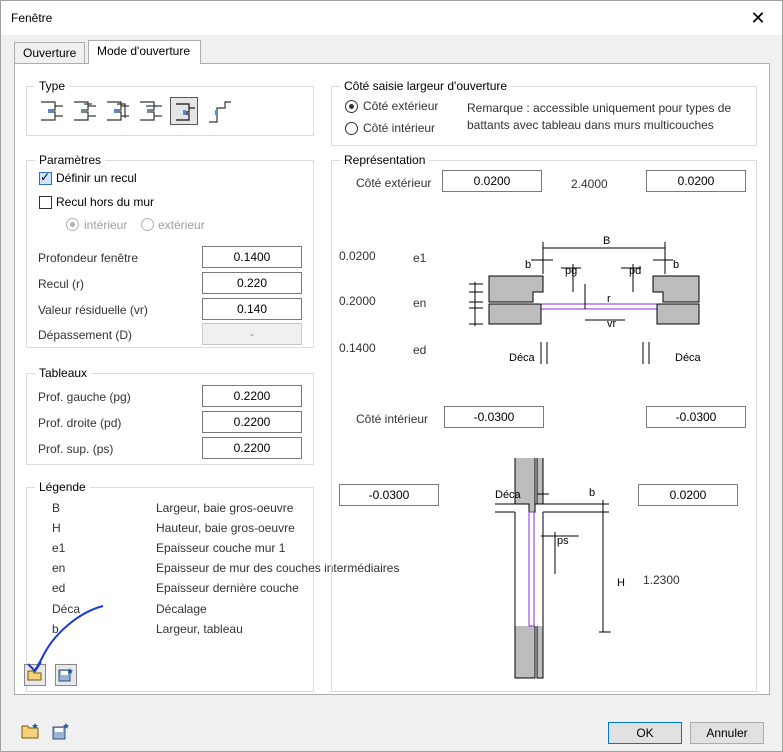 Image resolution: width=783 pixels, height=752 pixels. What do you see at coordinates (609, 299) in the screenshot?
I see `plan-label-r: r` at bounding box center [609, 299].